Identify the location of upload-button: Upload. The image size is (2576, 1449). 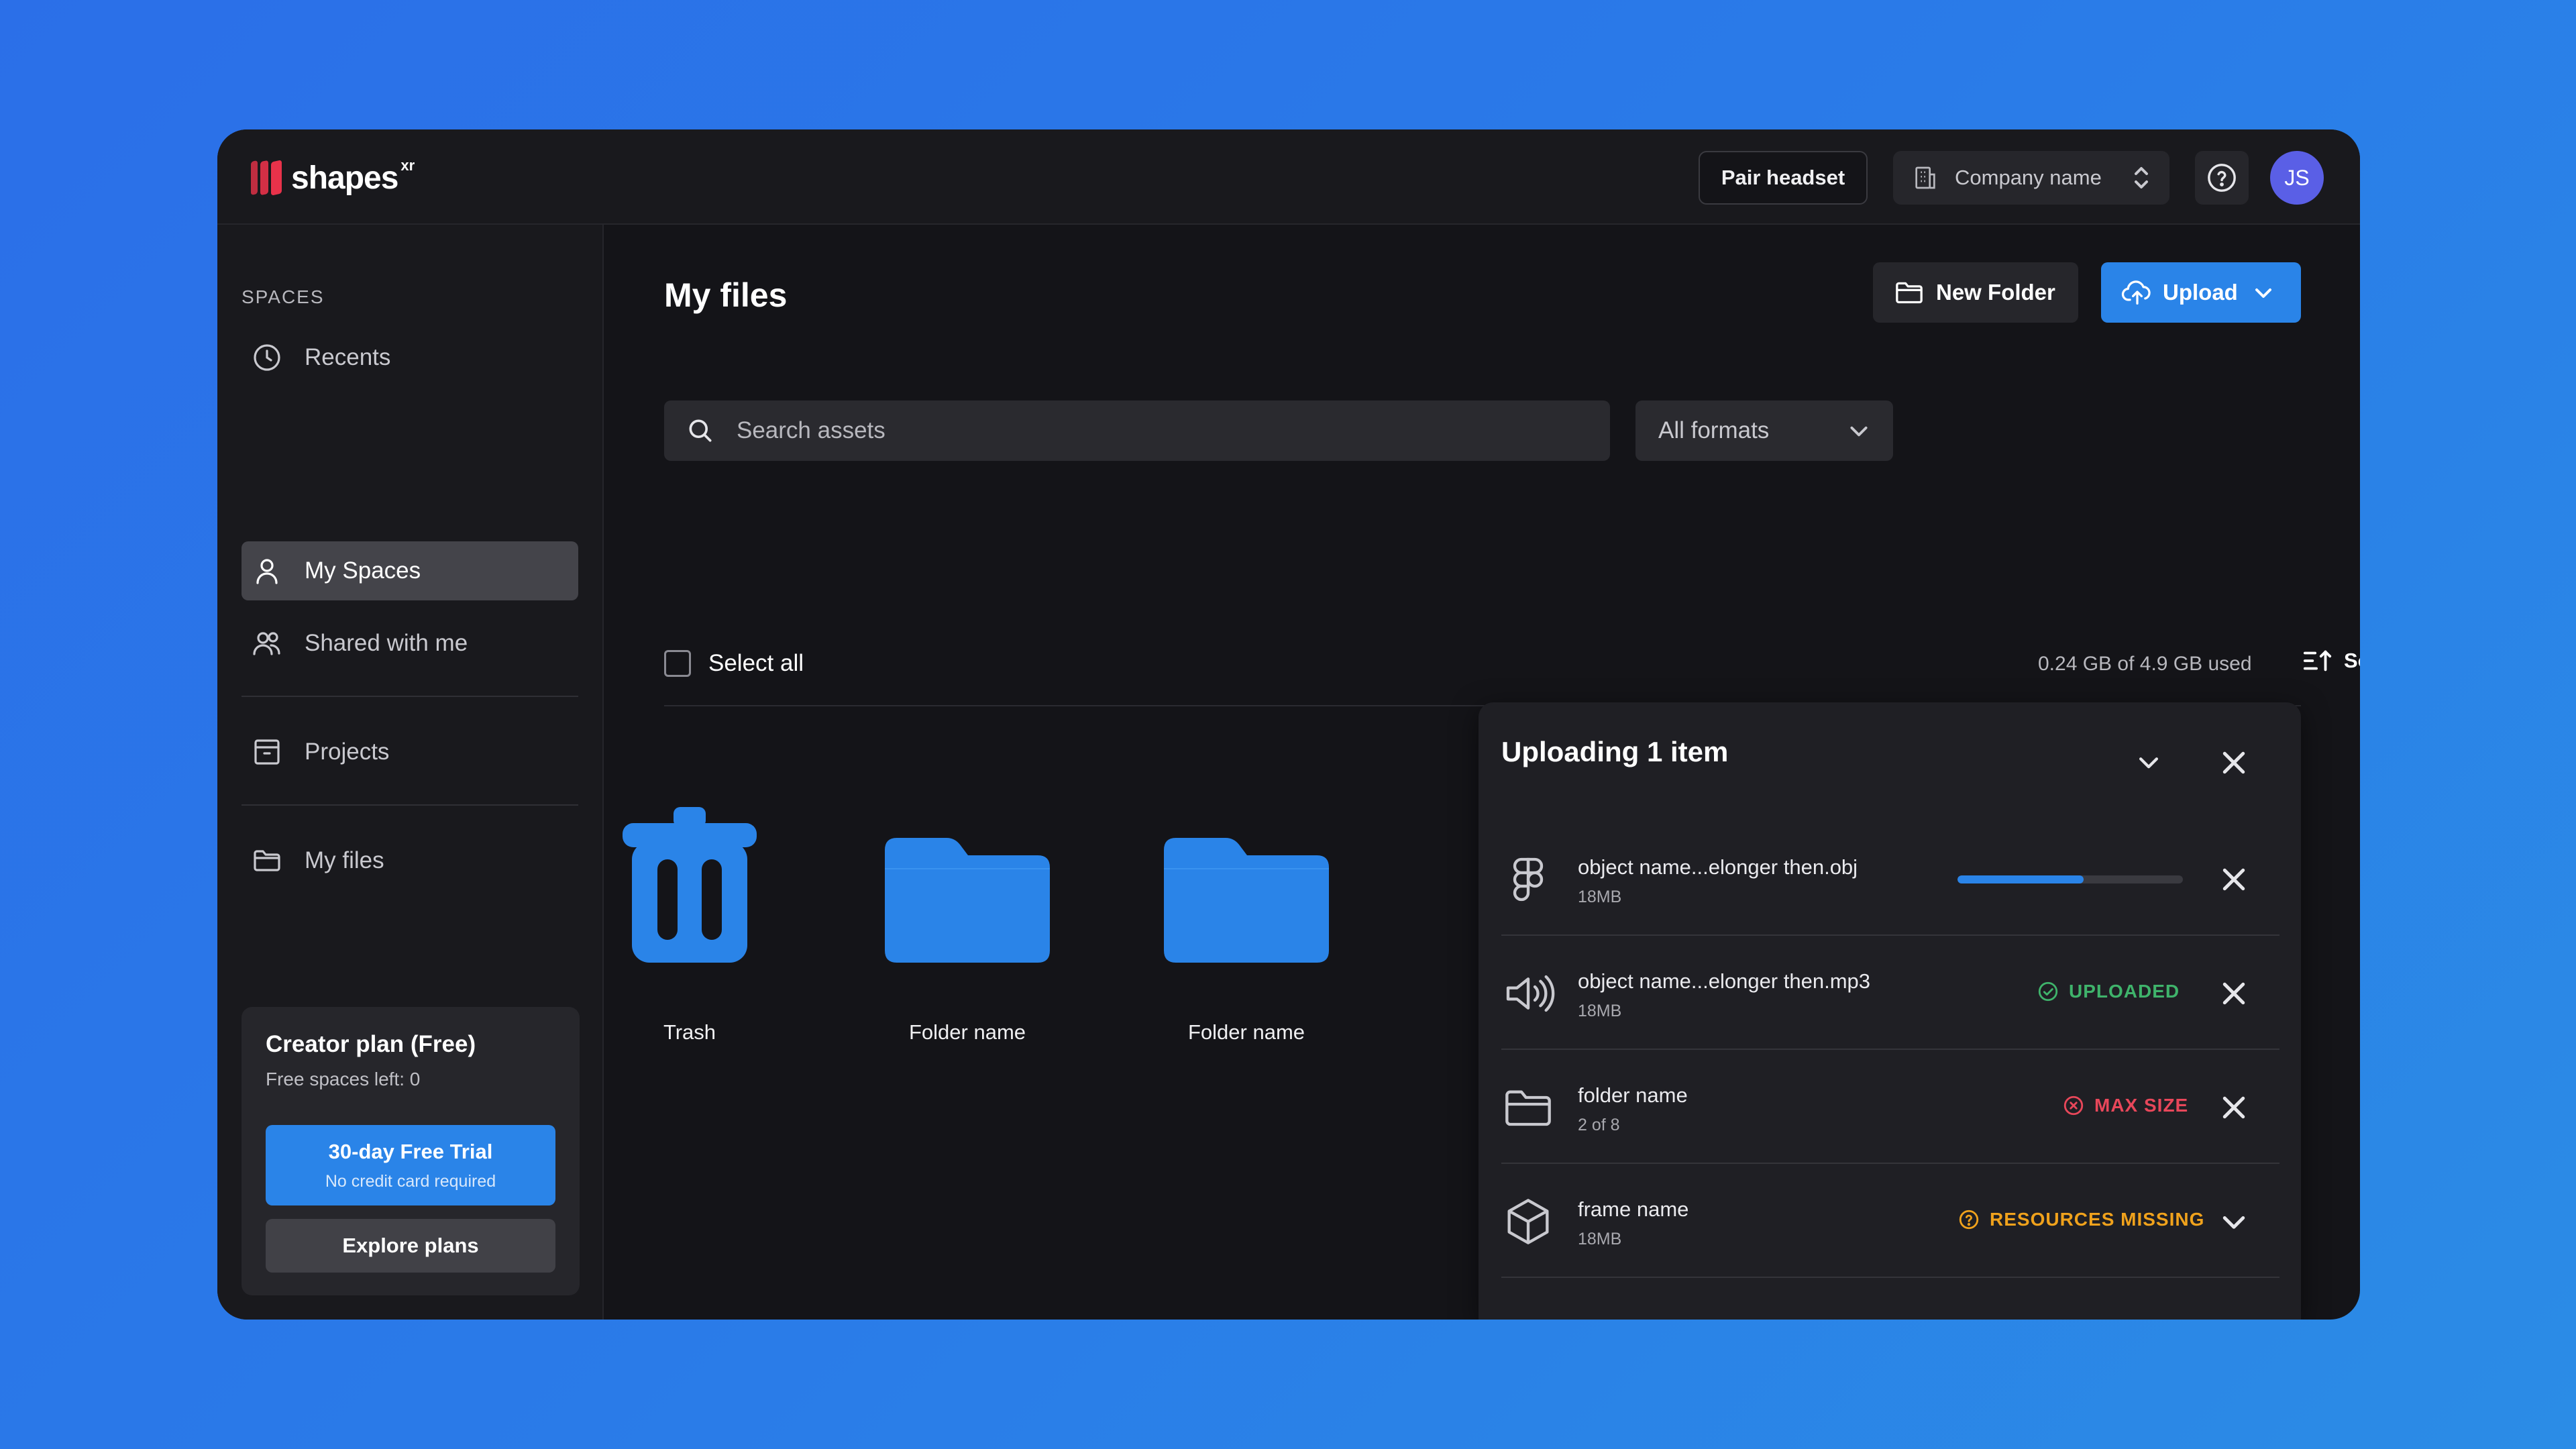
(2201, 292).